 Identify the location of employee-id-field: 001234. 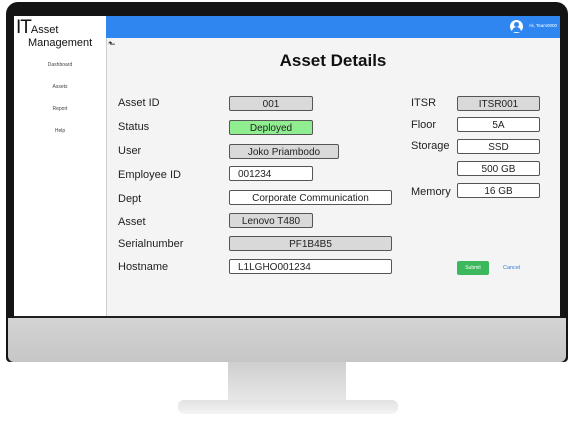
(271, 173).